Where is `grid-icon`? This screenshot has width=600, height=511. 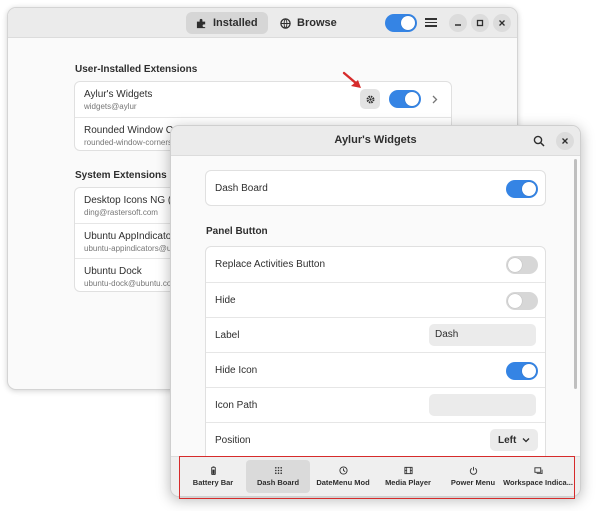
grid-icon is located at coordinates (278, 470).